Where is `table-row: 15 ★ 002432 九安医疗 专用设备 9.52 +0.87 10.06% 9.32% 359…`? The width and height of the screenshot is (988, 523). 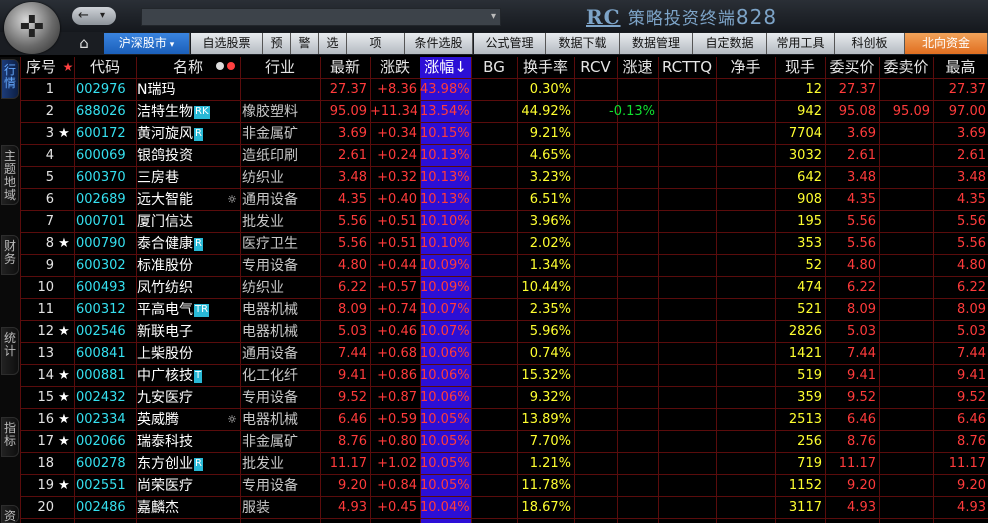
table-row: 15 ★ 002432 九安医疗 专用设备 9.52 +0.87 10.06% 9.32% 359… is located at coordinates (504, 398).